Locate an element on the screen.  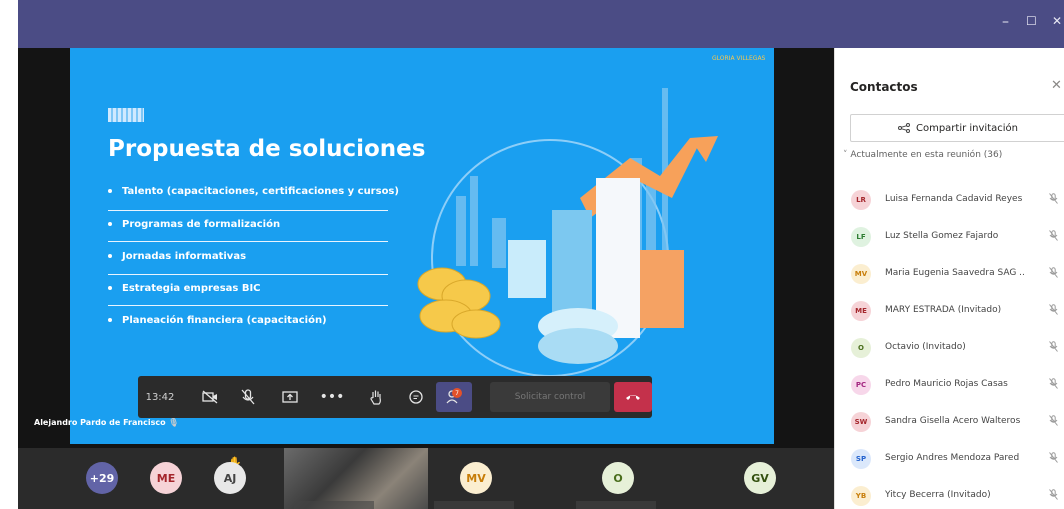
presenter-name: Alejandro Pardo de Francisco 🎙 is located at coordinates (106, 422).